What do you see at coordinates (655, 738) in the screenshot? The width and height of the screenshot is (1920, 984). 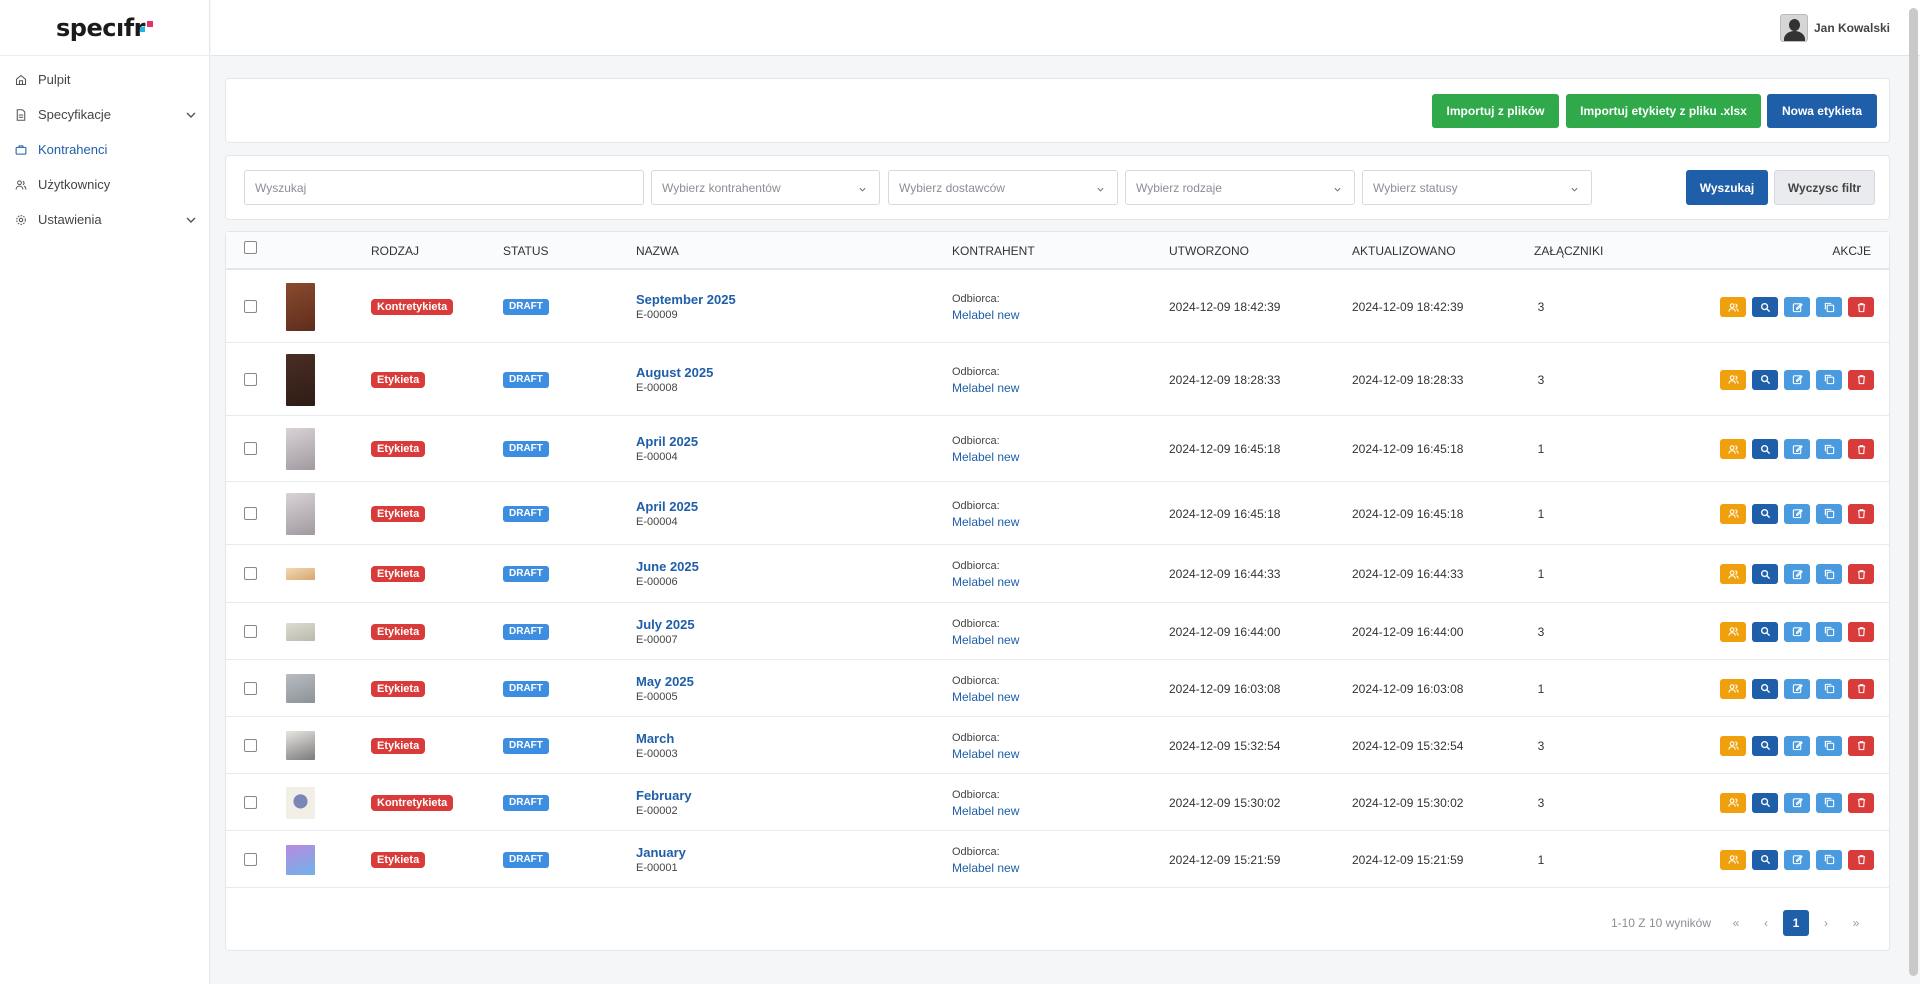 I see `label-name-link: March` at bounding box center [655, 738].